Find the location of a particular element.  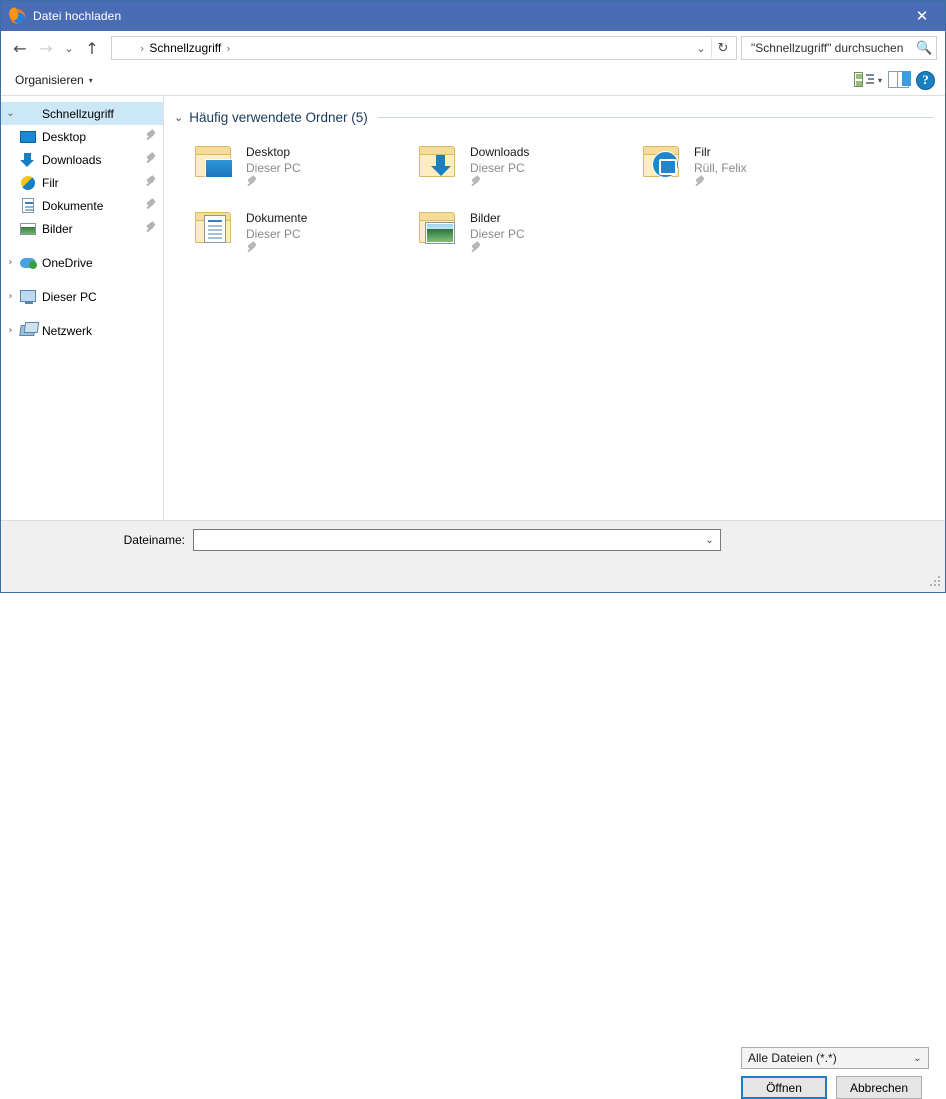

sidebar-item-dieser-pc: › Dieser PC is located at coordinates (82, 296).